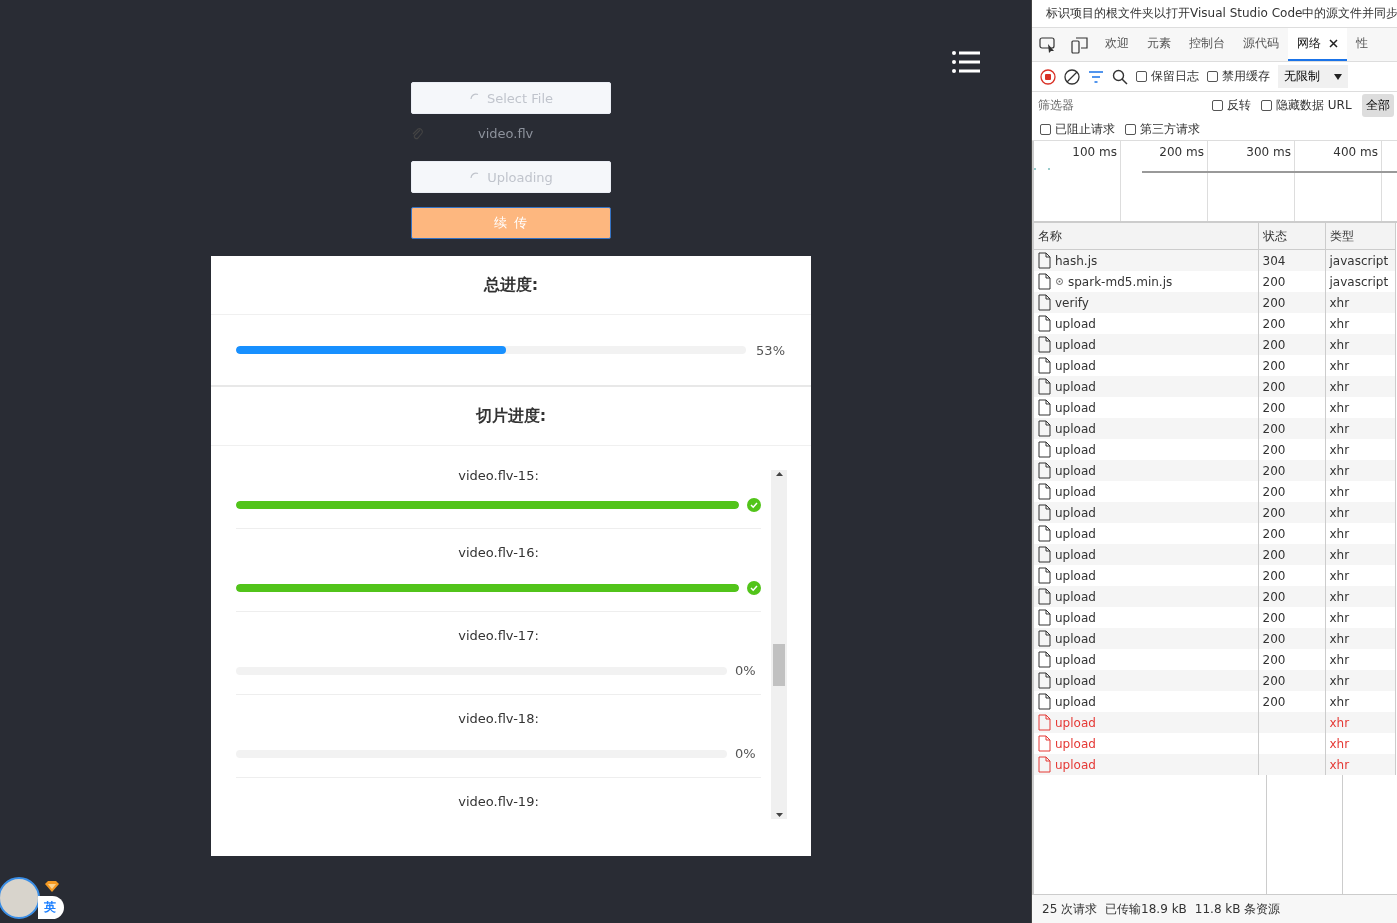 Image resolution: width=1397 pixels, height=923 pixels. Describe the element at coordinates (1117, 44) in the screenshot. I see `devtools-tab: 欢迎` at that location.